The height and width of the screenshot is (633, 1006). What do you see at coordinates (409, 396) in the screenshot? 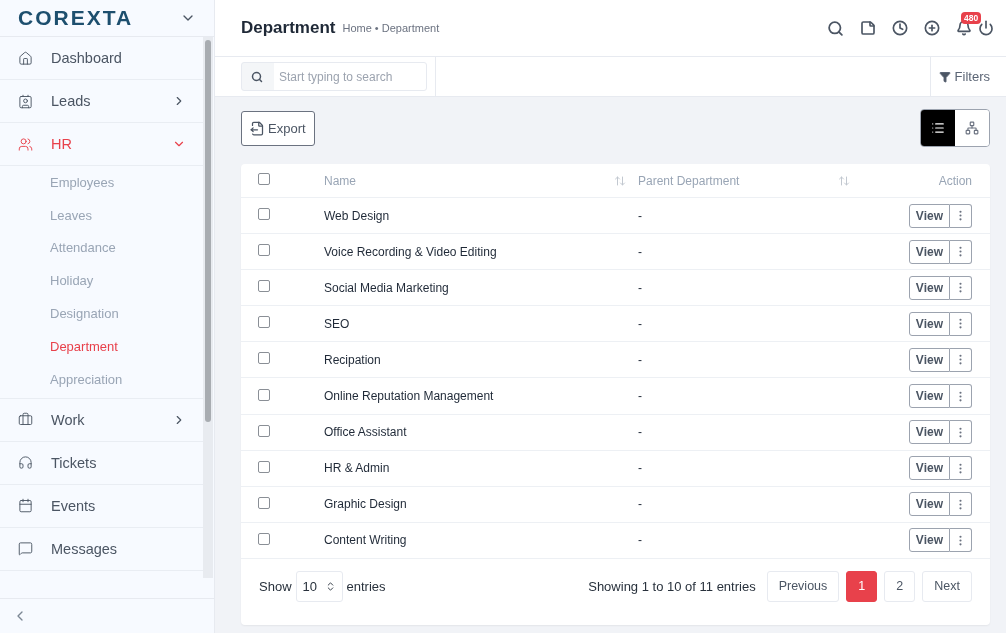
I see `table-cell-text: Online Reputation Management` at bounding box center [409, 396].